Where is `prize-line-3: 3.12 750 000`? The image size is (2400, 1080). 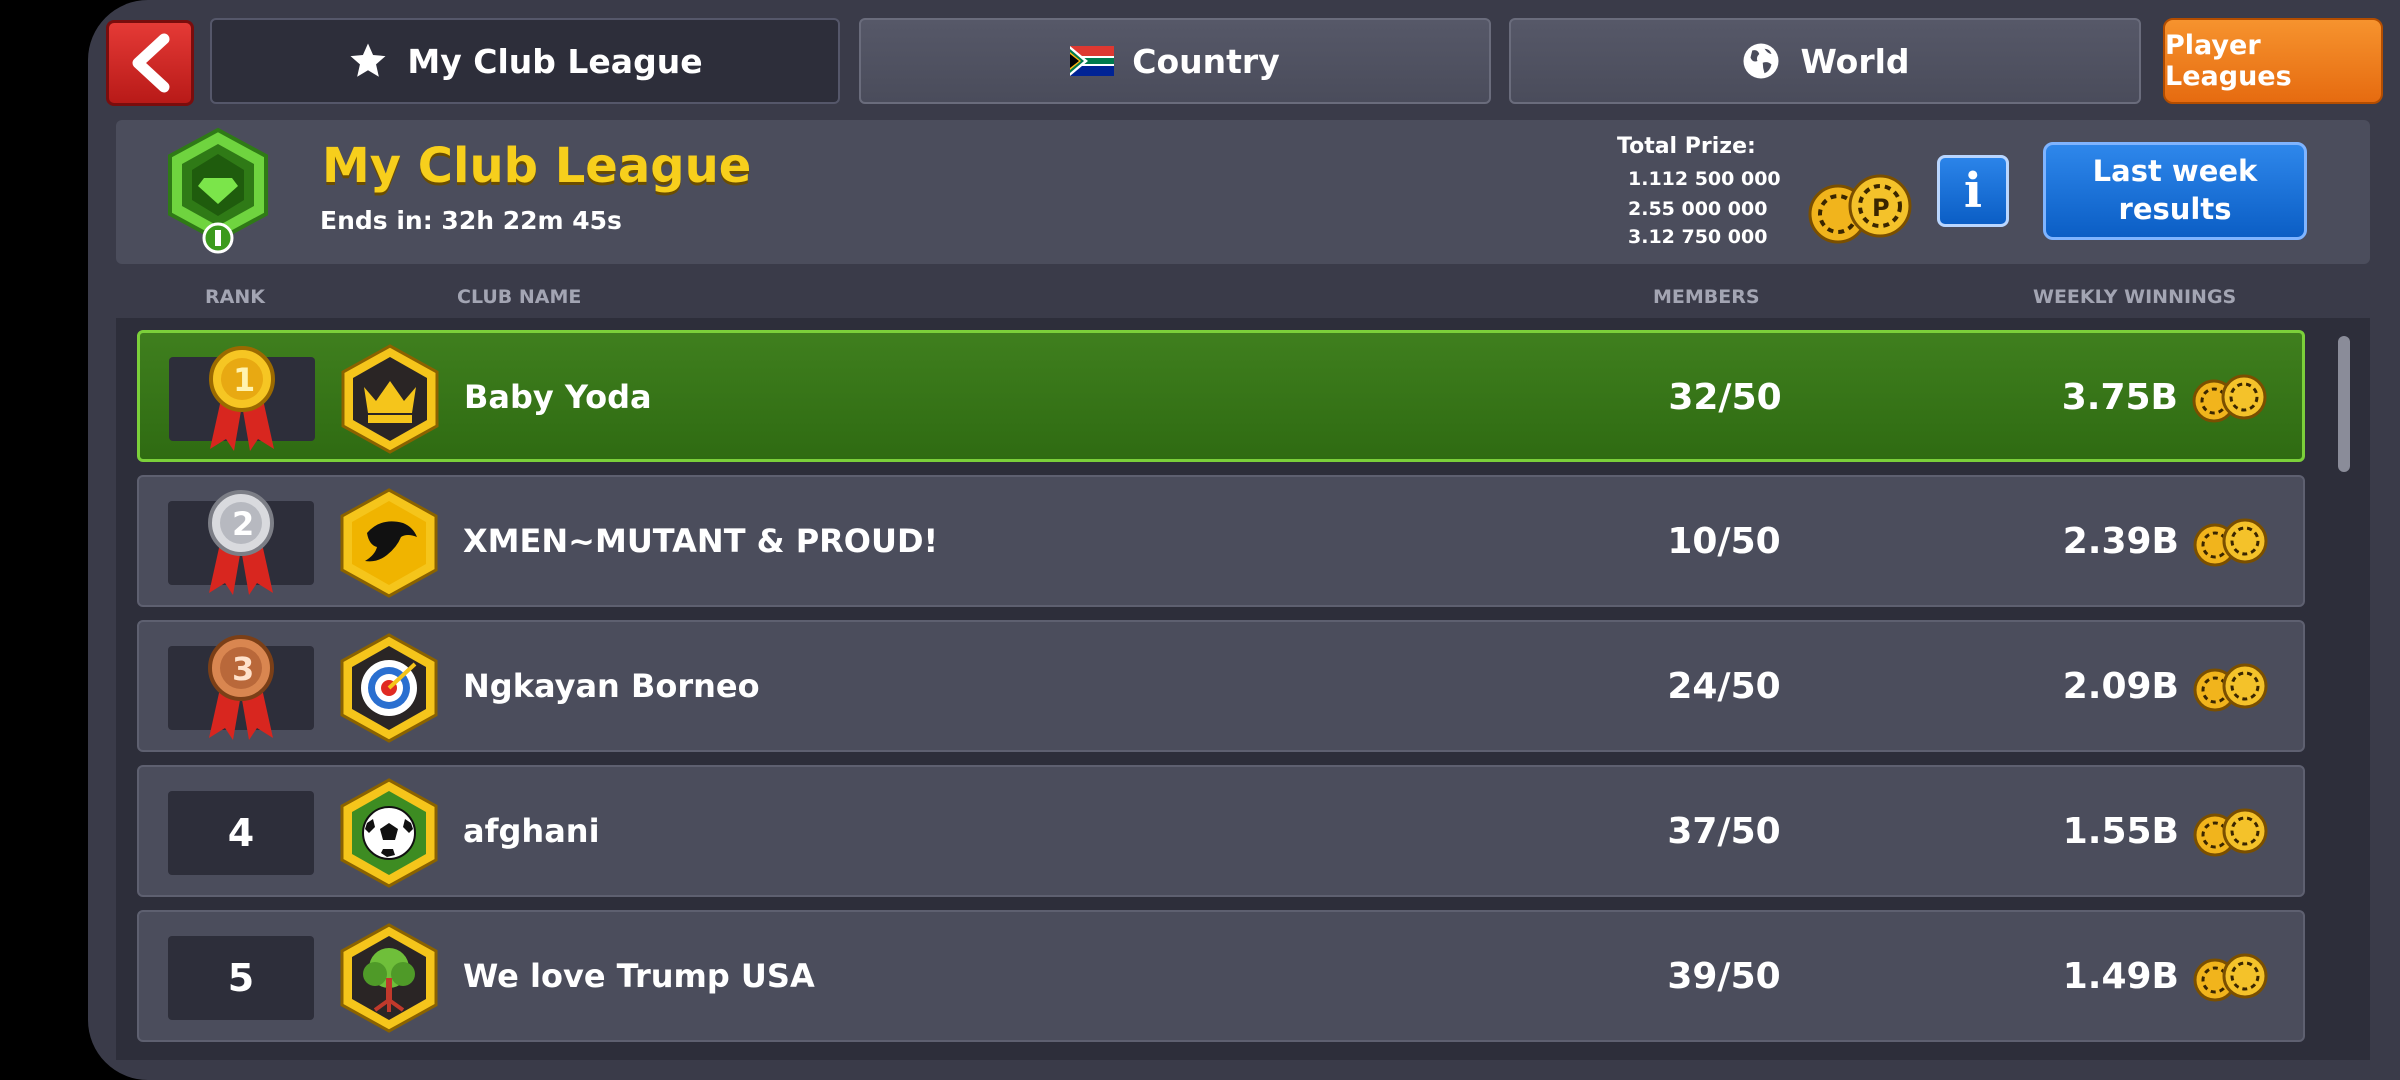
prize-line-3: 3.12 750 000 is located at coordinates (1698, 237).